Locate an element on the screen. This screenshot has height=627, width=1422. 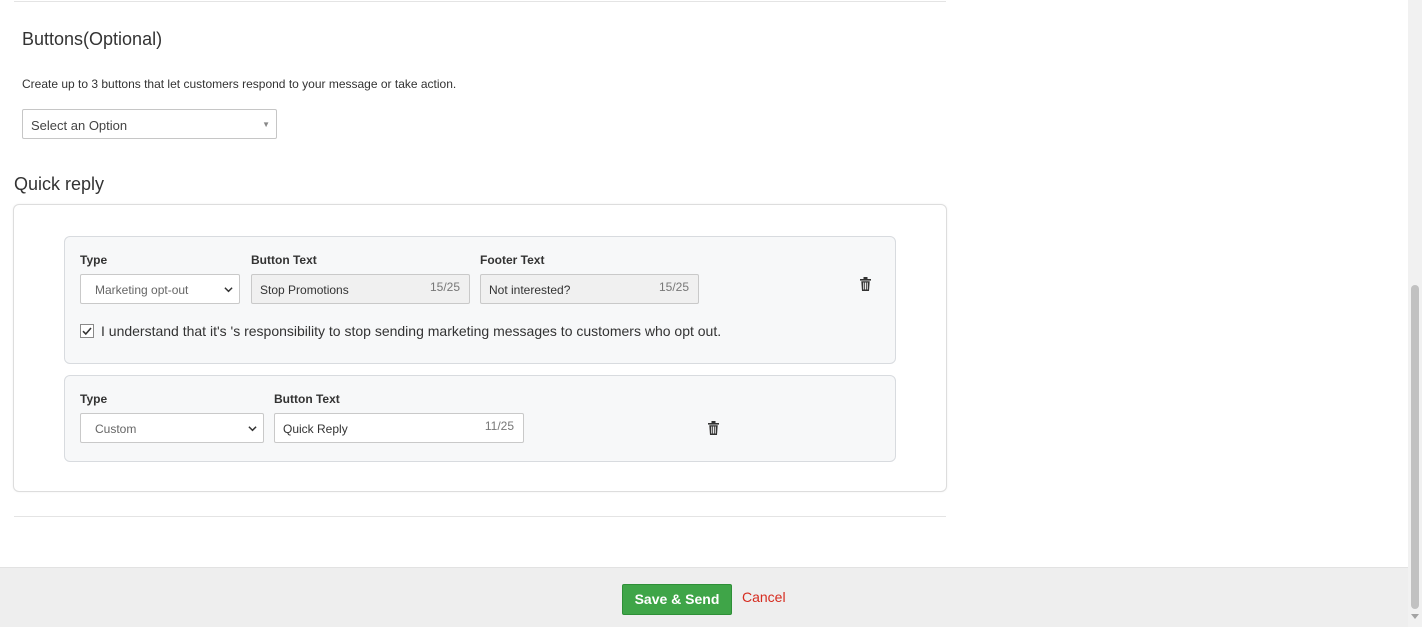
type-select: Custom is located at coordinates (172, 428).